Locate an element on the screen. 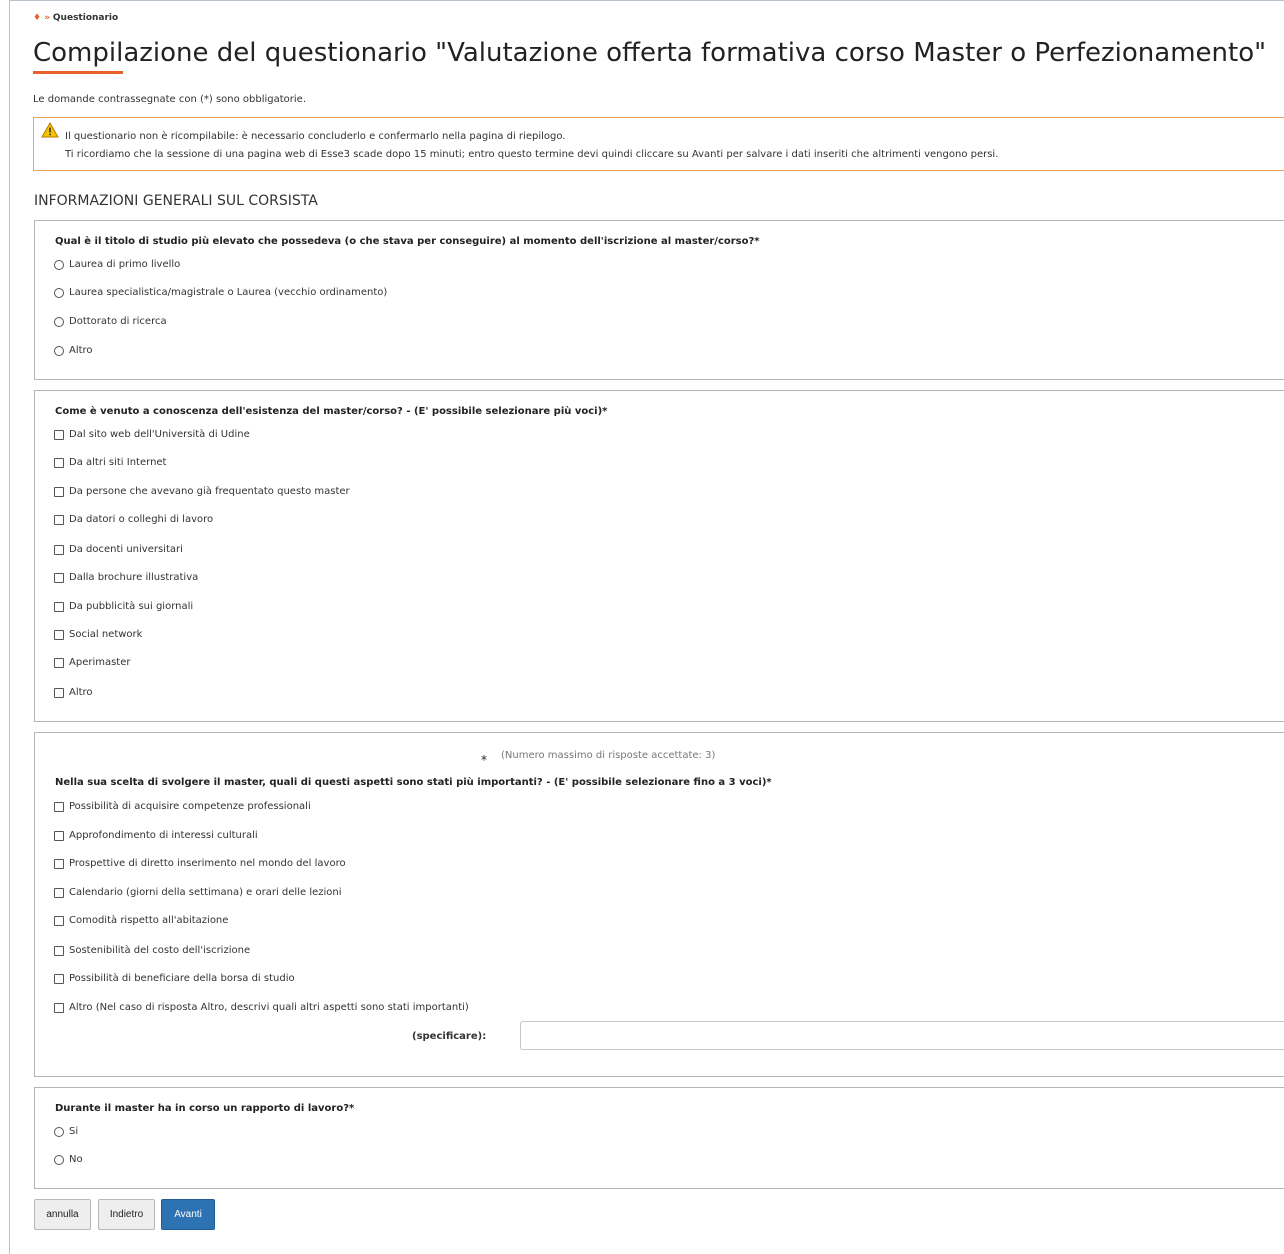 The image size is (1284, 1254). q2-option-label: Da docenti universitari is located at coordinates (126, 549).